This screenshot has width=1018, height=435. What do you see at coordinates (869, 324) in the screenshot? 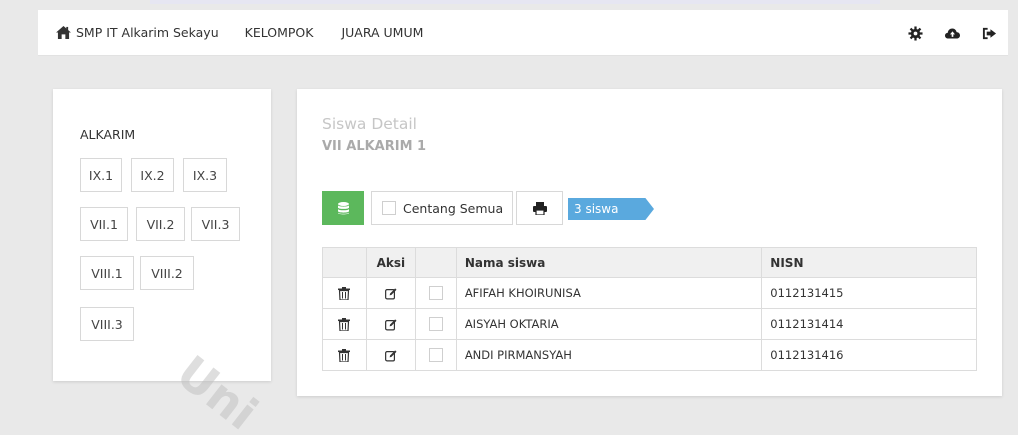
I see `student-nisn: 0112131414` at bounding box center [869, 324].